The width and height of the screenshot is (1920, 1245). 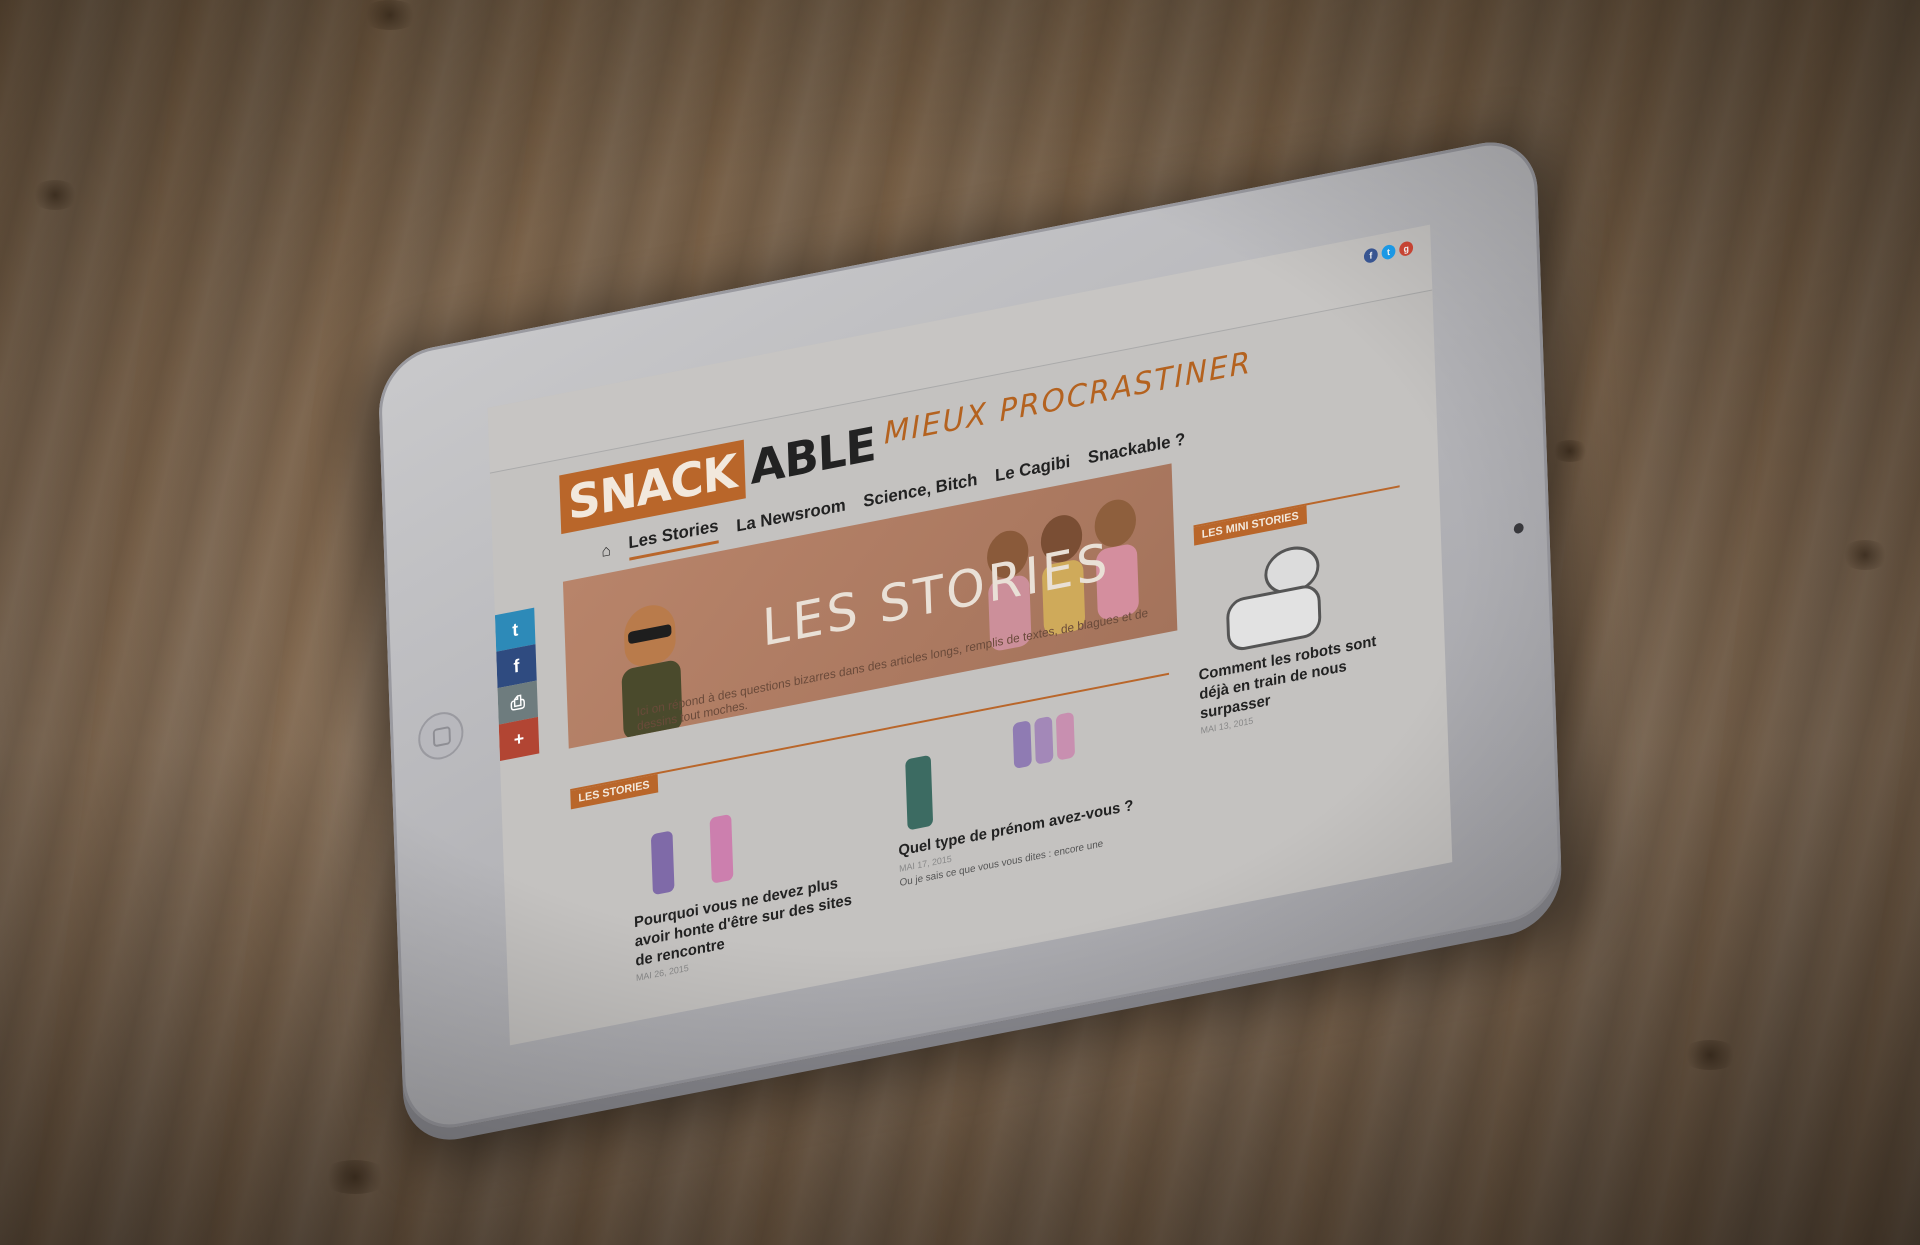 What do you see at coordinates (519, 738) in the screenshot?
I see `plus-icon: +` at bounding box center [519, 738].